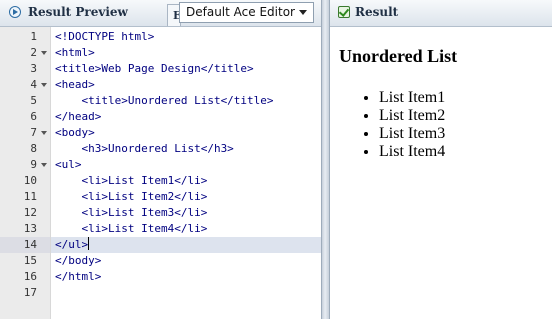 The image size is (552, 319). Describe the element at coordinates (78, 276) in the screenshot. I see `code-line-text: </html>` at that location.